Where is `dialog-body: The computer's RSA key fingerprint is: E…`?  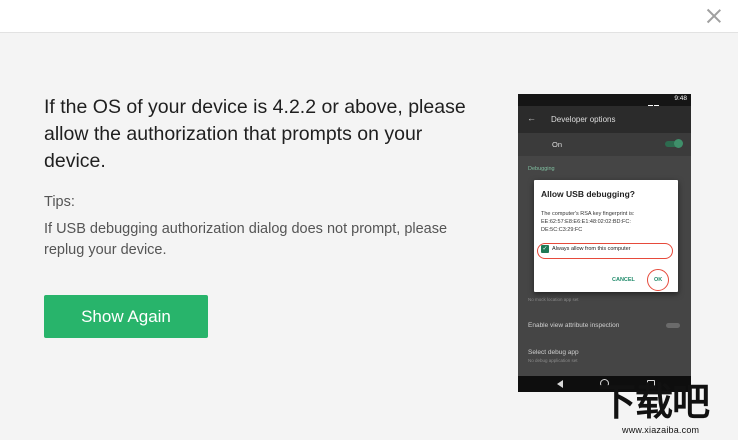 dialog-body: The computer's RSA key fingerprint is: E… is located at coordinates (588, 222).